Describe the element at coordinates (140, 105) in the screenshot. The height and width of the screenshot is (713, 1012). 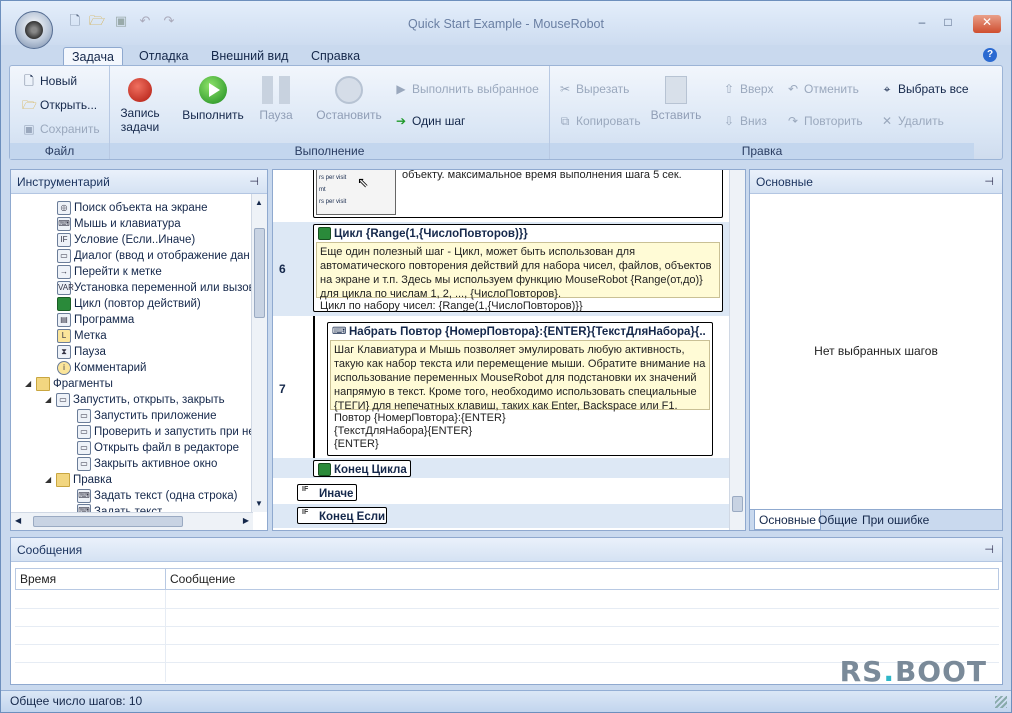
I see `record-task-button: Запись задачи` at that location.